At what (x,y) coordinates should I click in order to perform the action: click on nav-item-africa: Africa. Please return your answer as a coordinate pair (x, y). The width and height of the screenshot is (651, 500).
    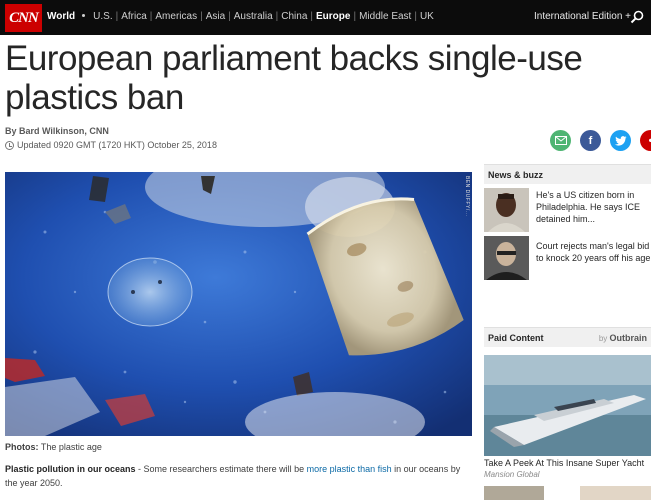
    Looking at the image, I should click on (134, 16).